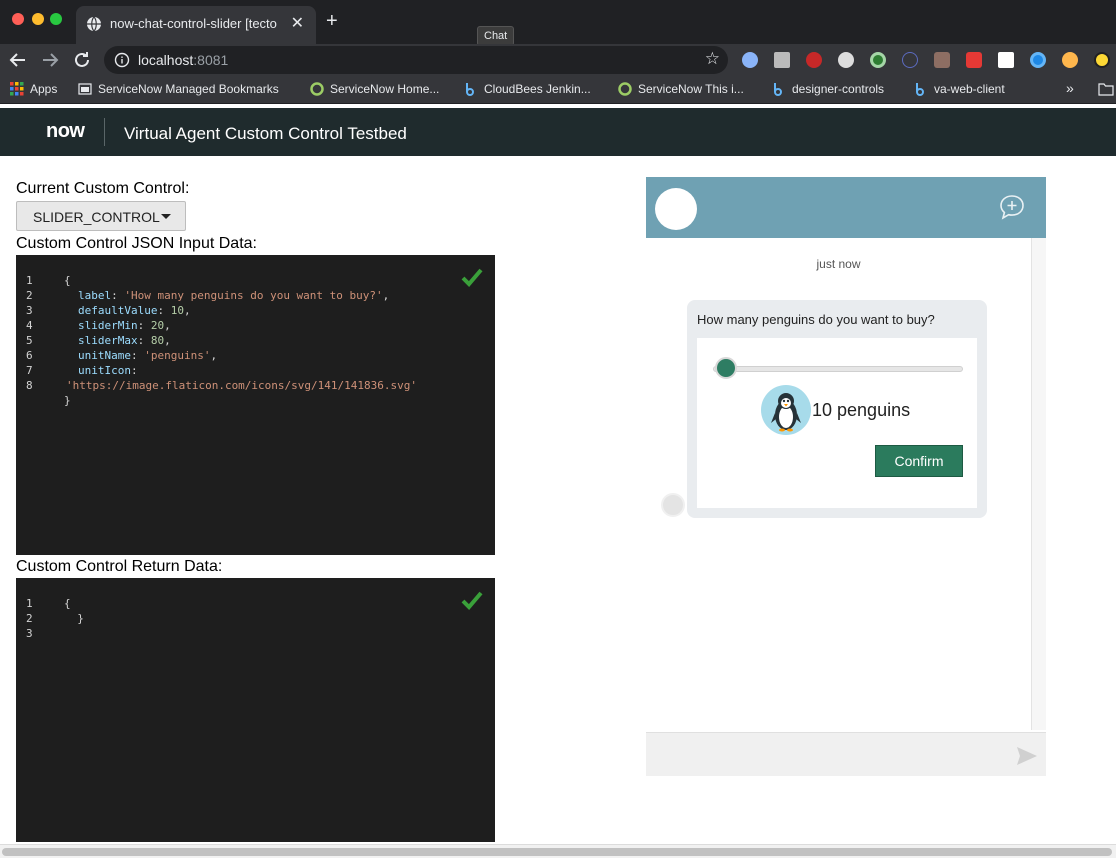 The image size is (1116, 858). Describe the element at coordinates (828, 89) in the screenshot. I see `bookmark-item-designer-controls: designer-controls` at that location.